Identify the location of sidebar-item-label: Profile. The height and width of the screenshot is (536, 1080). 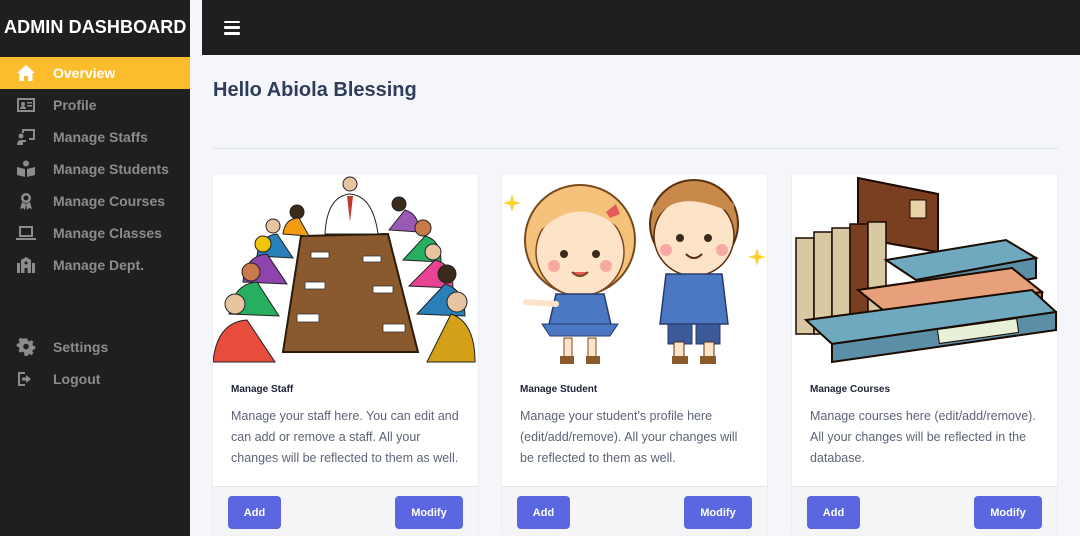
(75, 105).